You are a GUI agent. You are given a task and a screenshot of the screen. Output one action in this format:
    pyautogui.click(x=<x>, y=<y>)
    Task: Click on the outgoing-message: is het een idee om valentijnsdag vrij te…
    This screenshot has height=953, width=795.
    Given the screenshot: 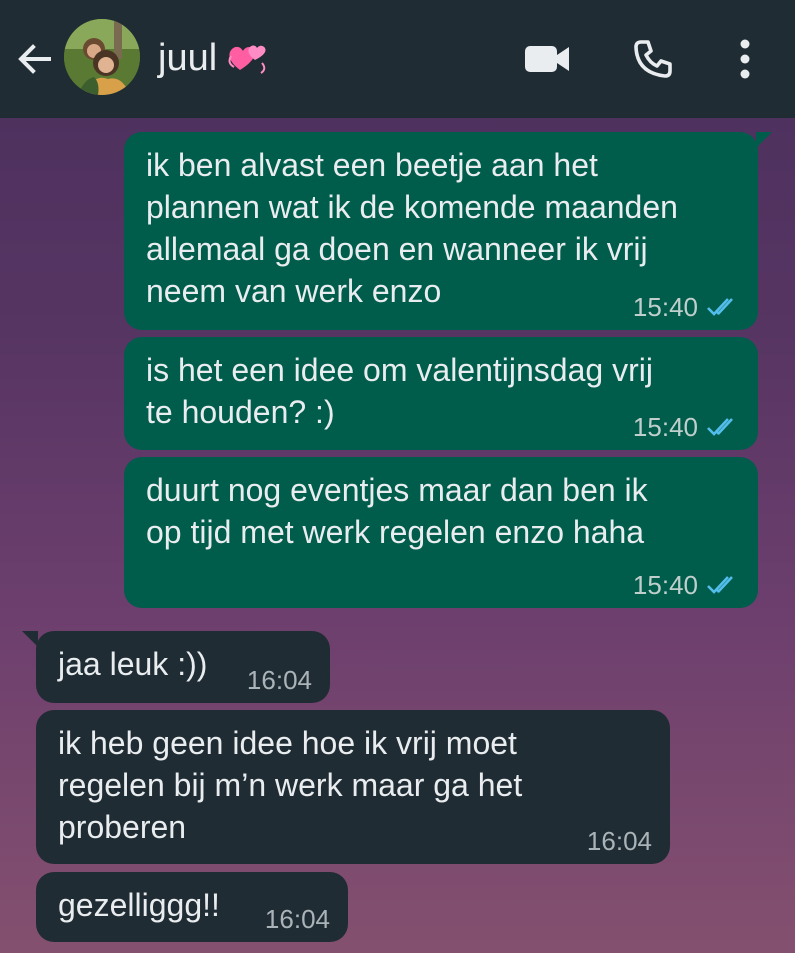 What is the action you would take?
    pyautogui.click(x=441, y=393)
    